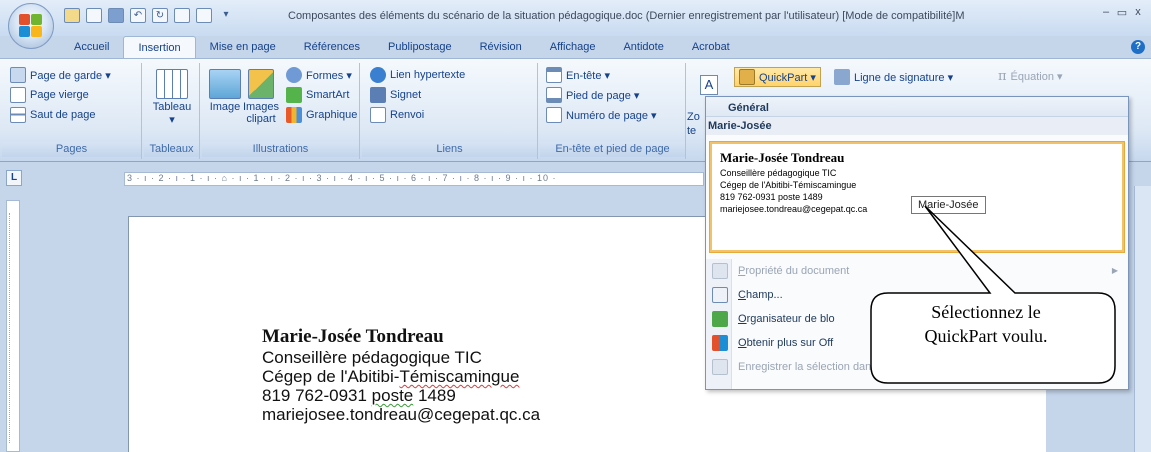  I want to click on preview-line-2: Cégep de l'Abitibi-Témiscamingue, so click(788, 185).